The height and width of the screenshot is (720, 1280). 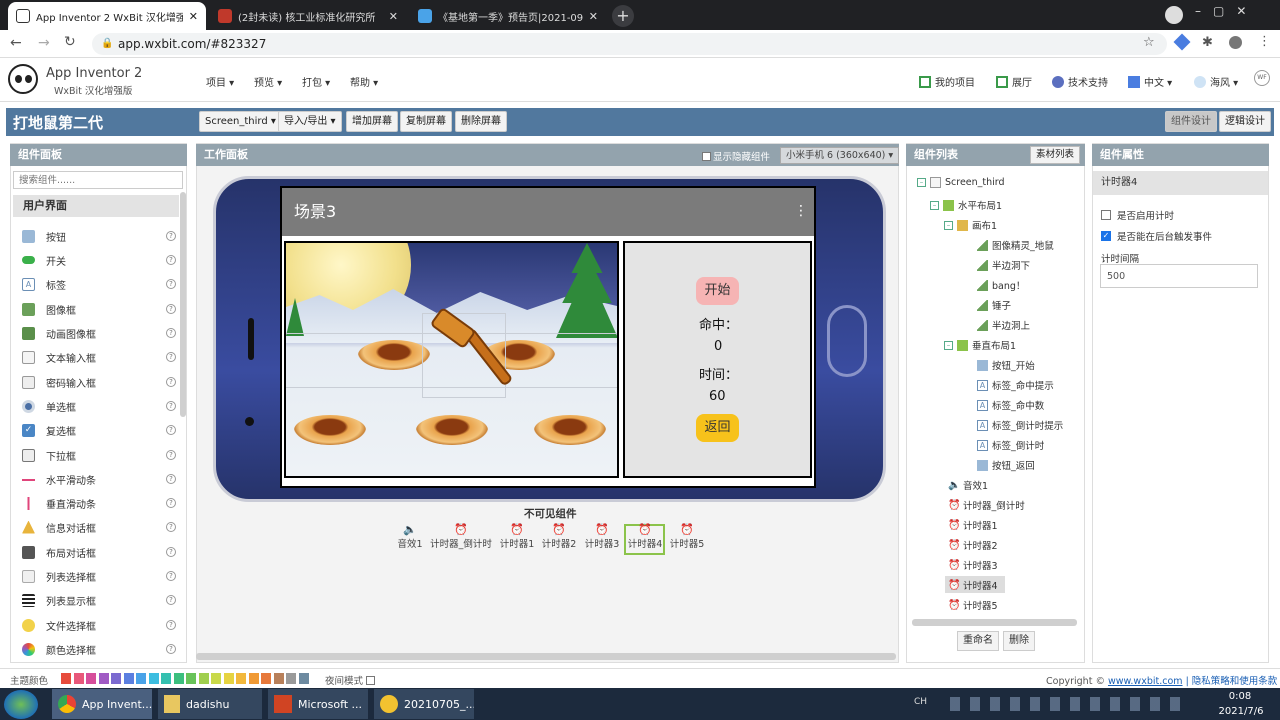 What do you see at coordinates (623, 16) in the screenshot?
I see `new-tab-button: +` at bounding box center [623, 16].